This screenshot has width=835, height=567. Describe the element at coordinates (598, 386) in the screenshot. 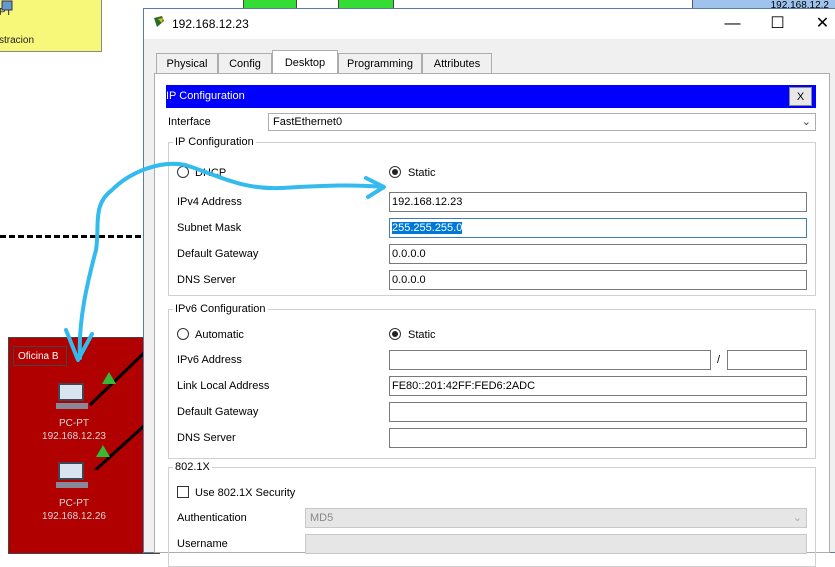

I see `link-local-input: FE80::201:42FF:FED6:2ADC` at that location.